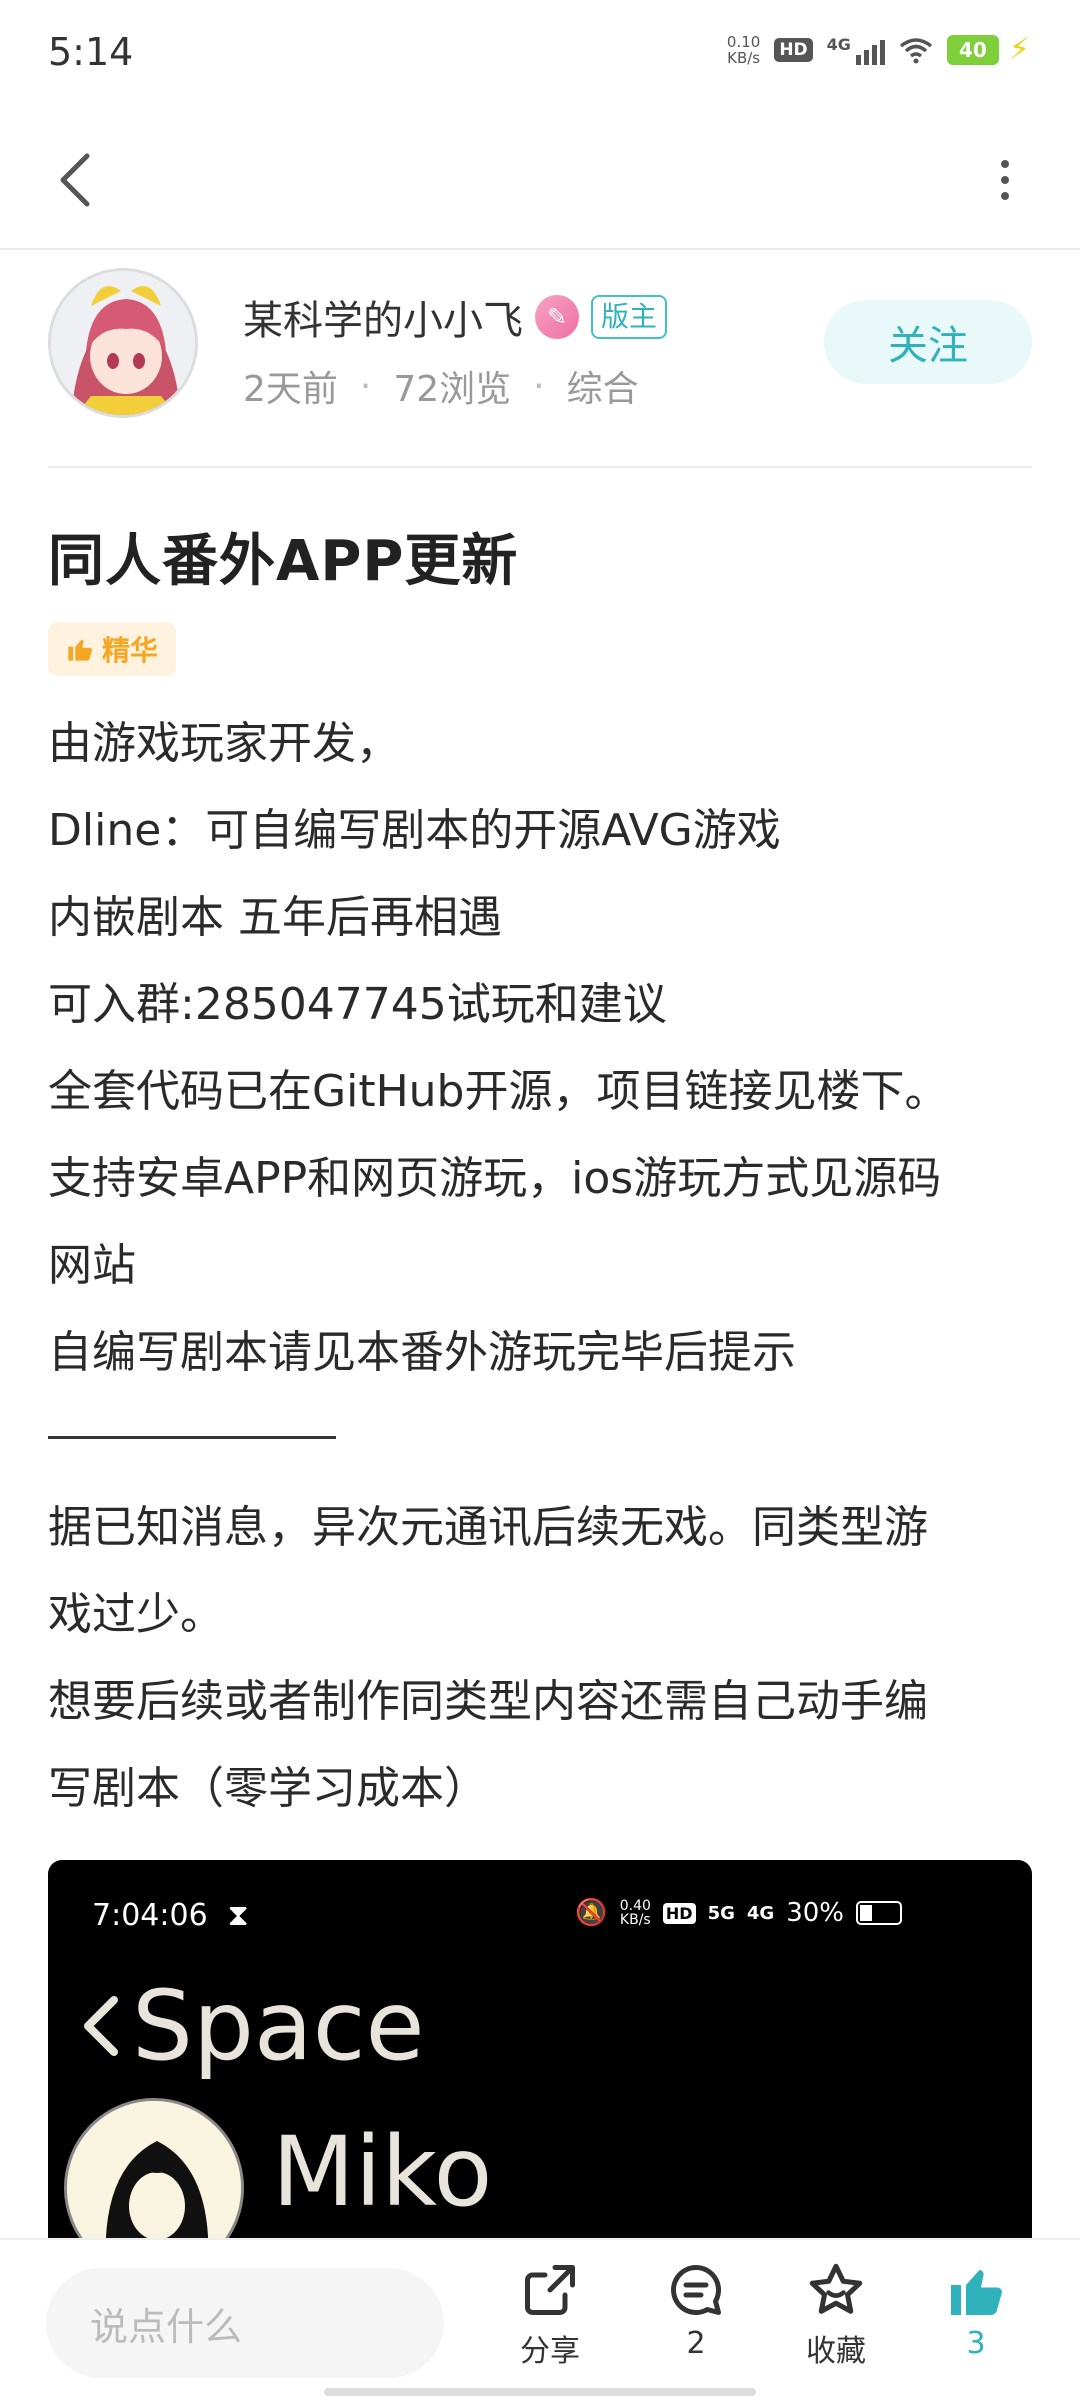 The width and height of the screenshot is (1080, 2400). I want to click on post-line: 自编写剧本请见本番外游玩完毕后提示, so click(422, 1352).